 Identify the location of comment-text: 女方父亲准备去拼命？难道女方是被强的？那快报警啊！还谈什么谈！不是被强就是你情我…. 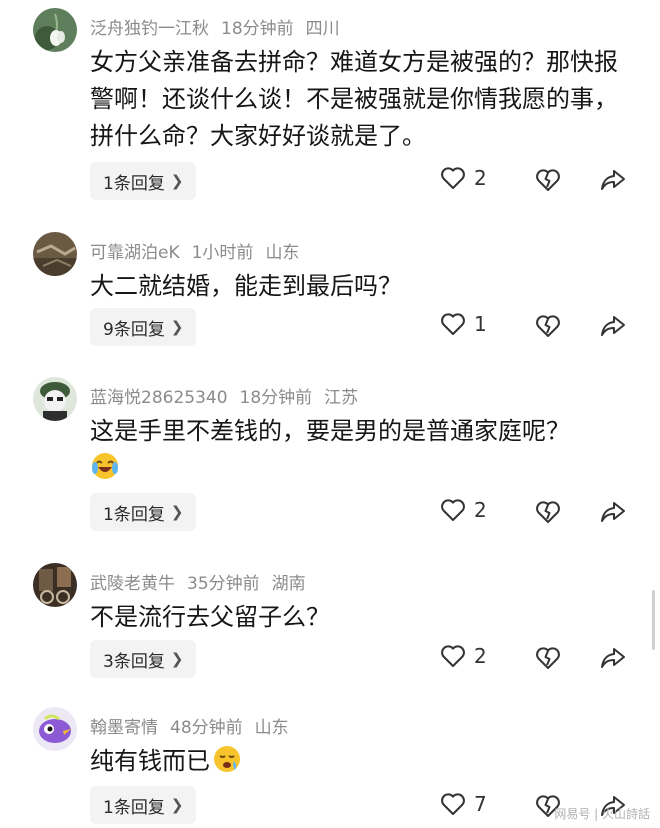
(354, 99).